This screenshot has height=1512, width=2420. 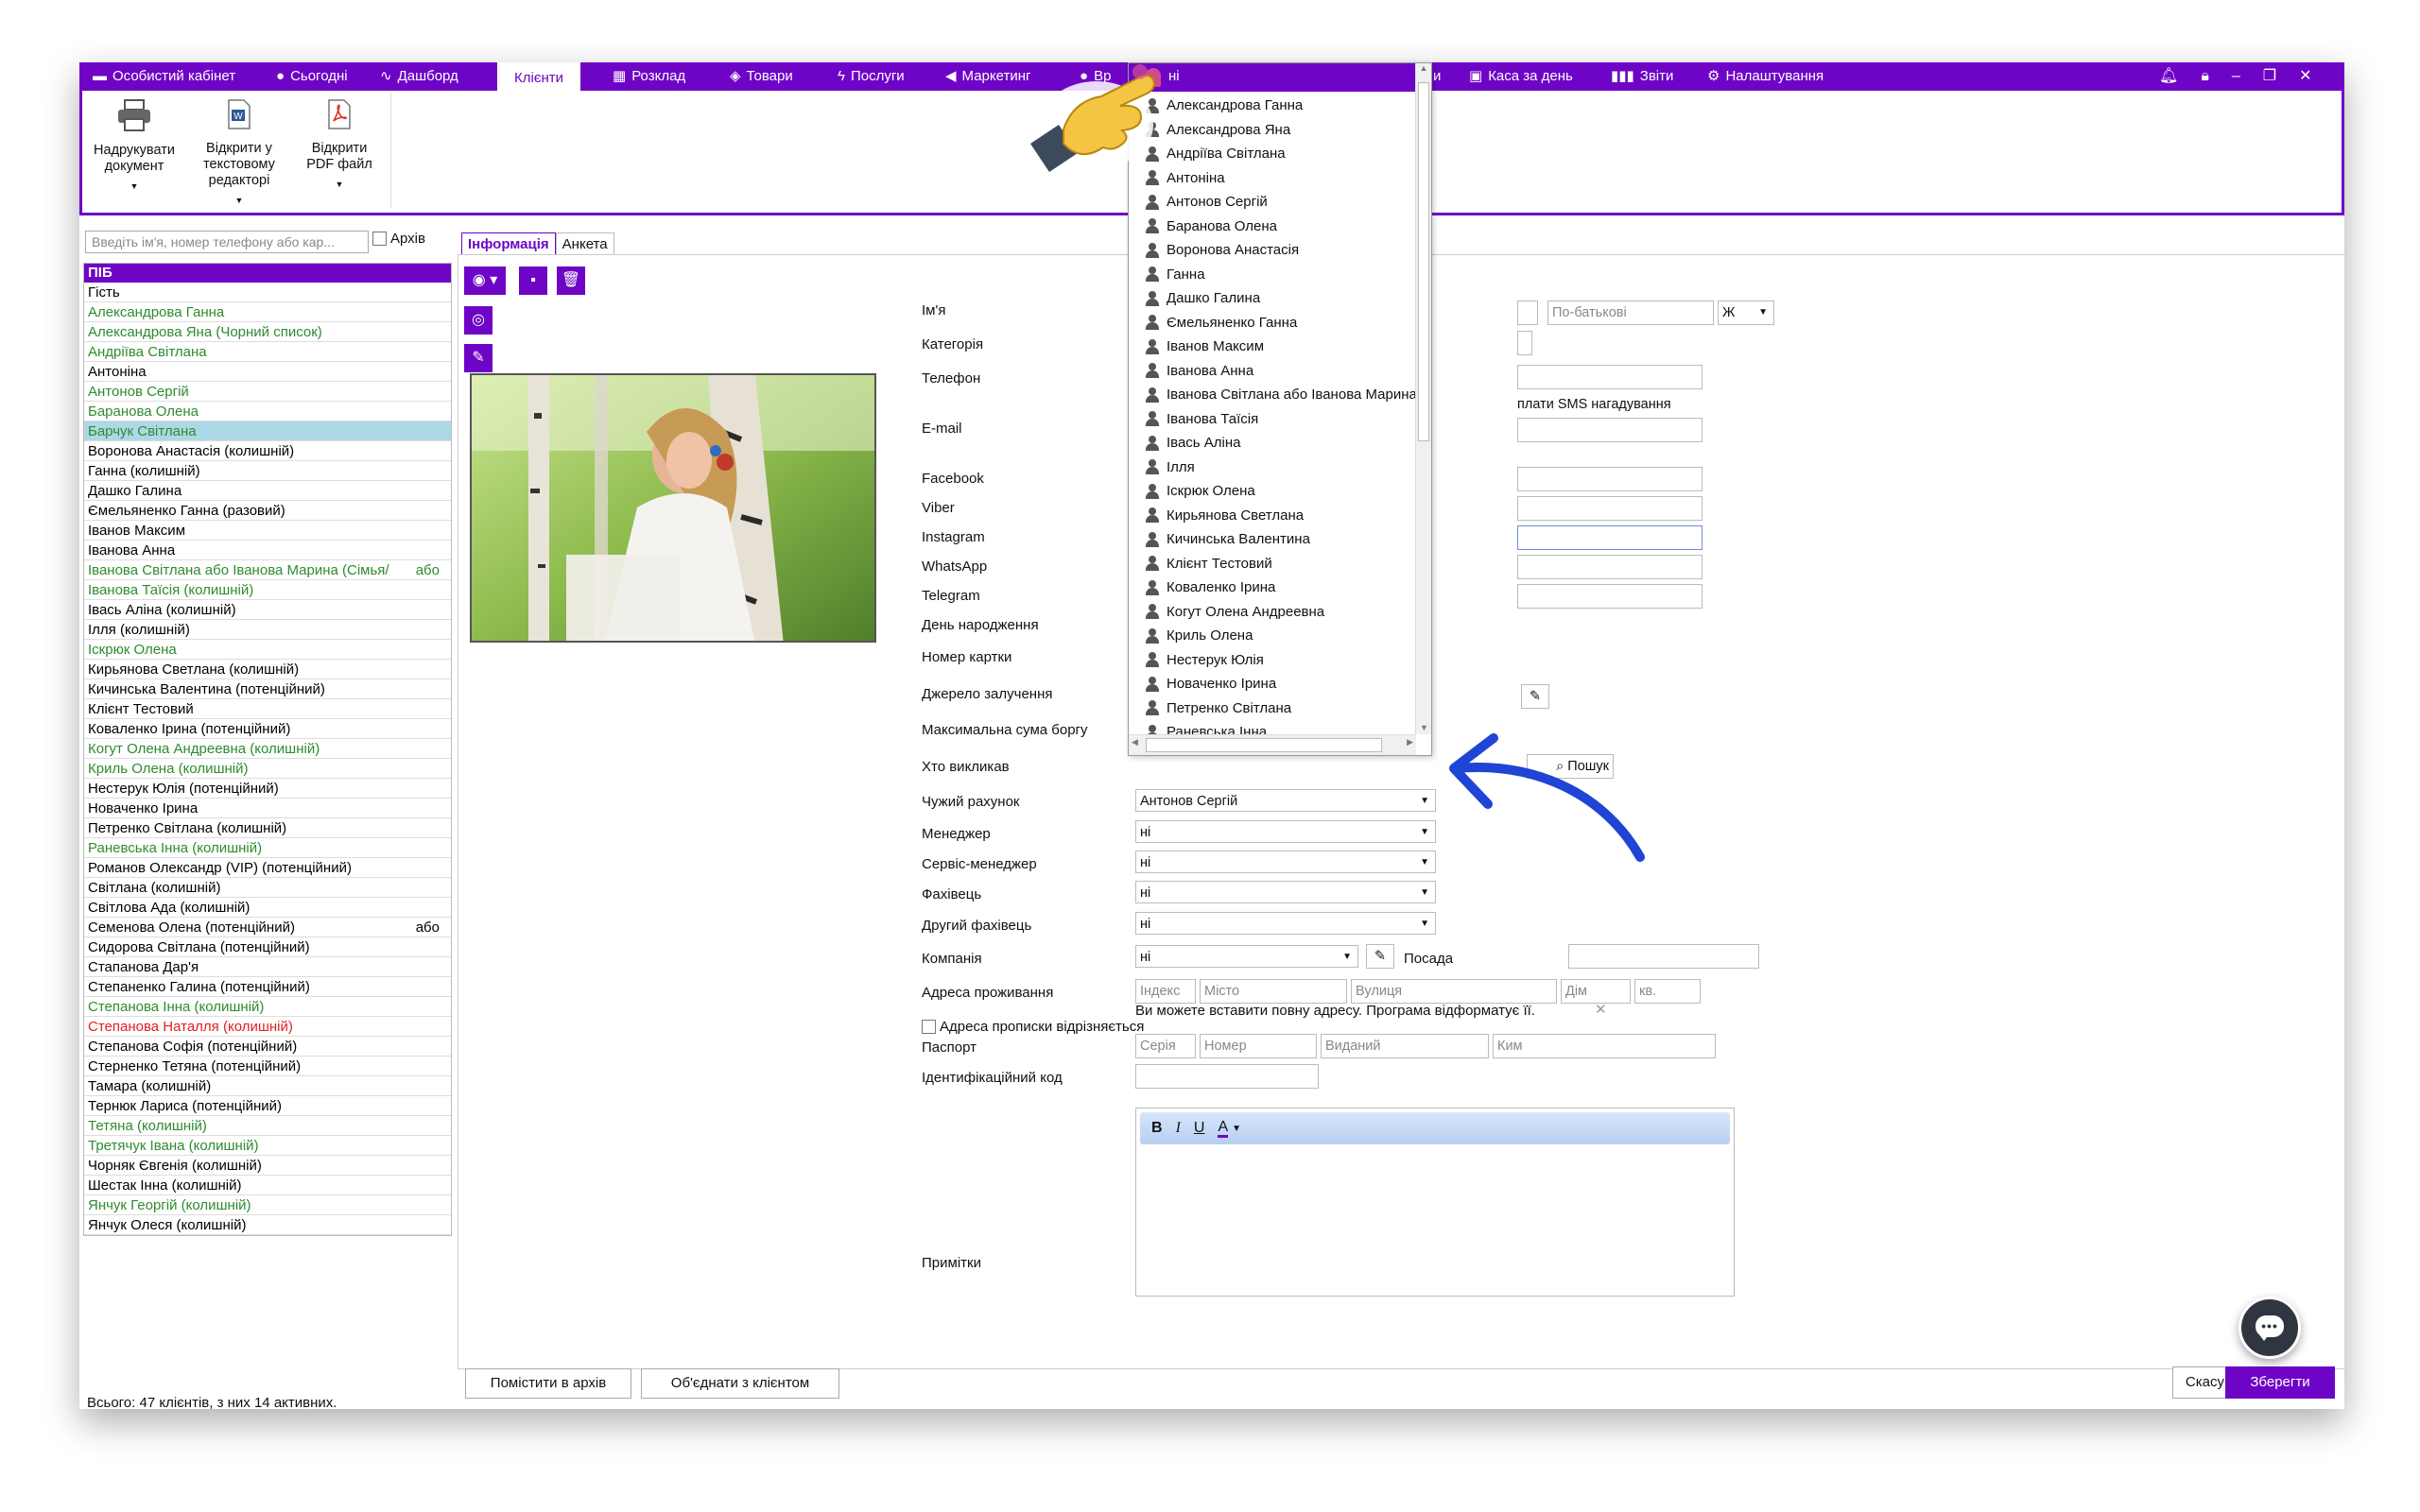 What do you see at coordinates (267, 888) in the screenshot?
I see `client-row: Світлана (колишній)` at bounding box center [267, 888].